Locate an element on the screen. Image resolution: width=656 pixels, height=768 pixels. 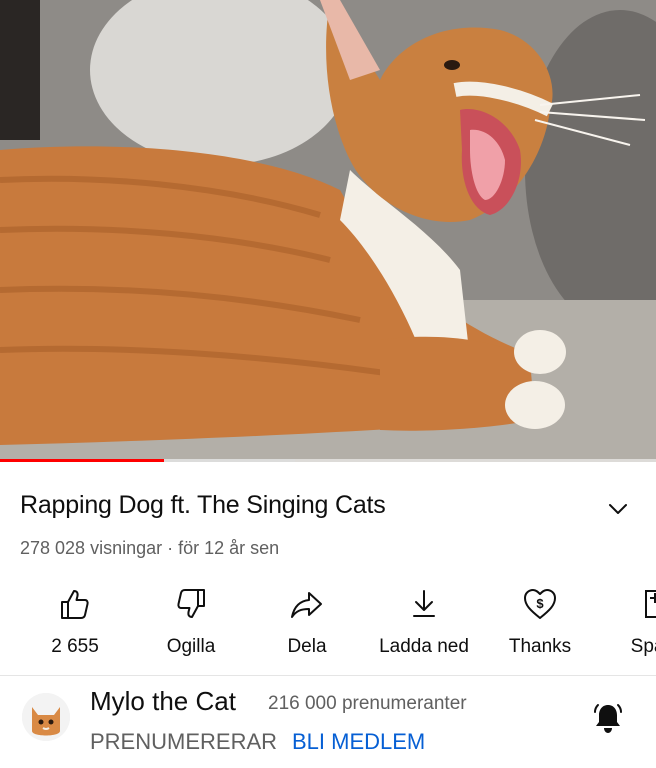
thanks-button: $ Thanks is located at coordinates (540, 621).